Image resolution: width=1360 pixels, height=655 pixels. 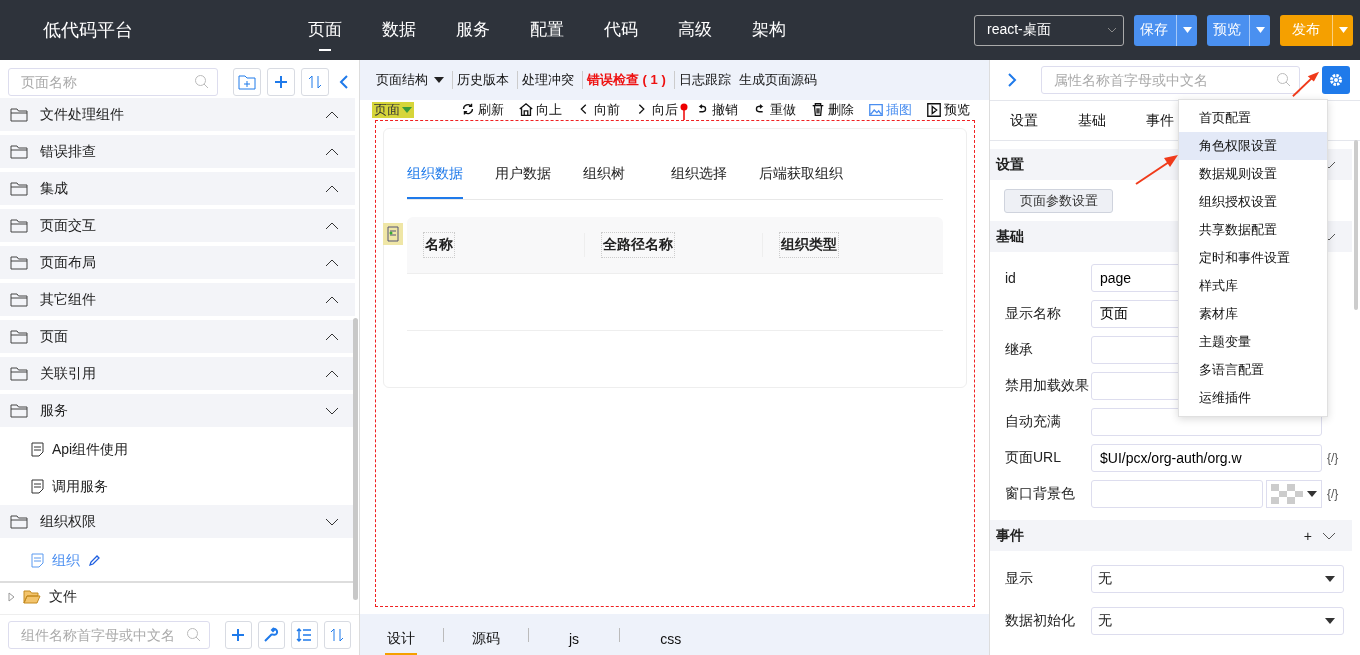 I want to click on tree-group: 关联引用, so click(x=177, y=373).